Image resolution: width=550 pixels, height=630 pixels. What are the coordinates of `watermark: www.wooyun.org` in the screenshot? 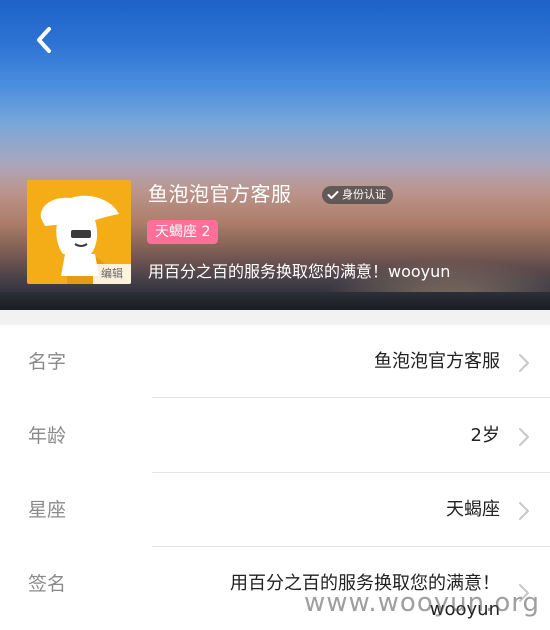 It's located at (421, 603).